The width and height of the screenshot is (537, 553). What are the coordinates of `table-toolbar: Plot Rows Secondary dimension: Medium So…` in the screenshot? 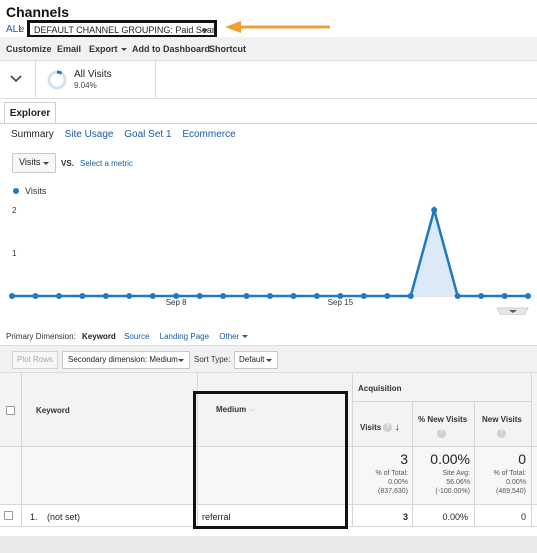 It's located at (268, 359).